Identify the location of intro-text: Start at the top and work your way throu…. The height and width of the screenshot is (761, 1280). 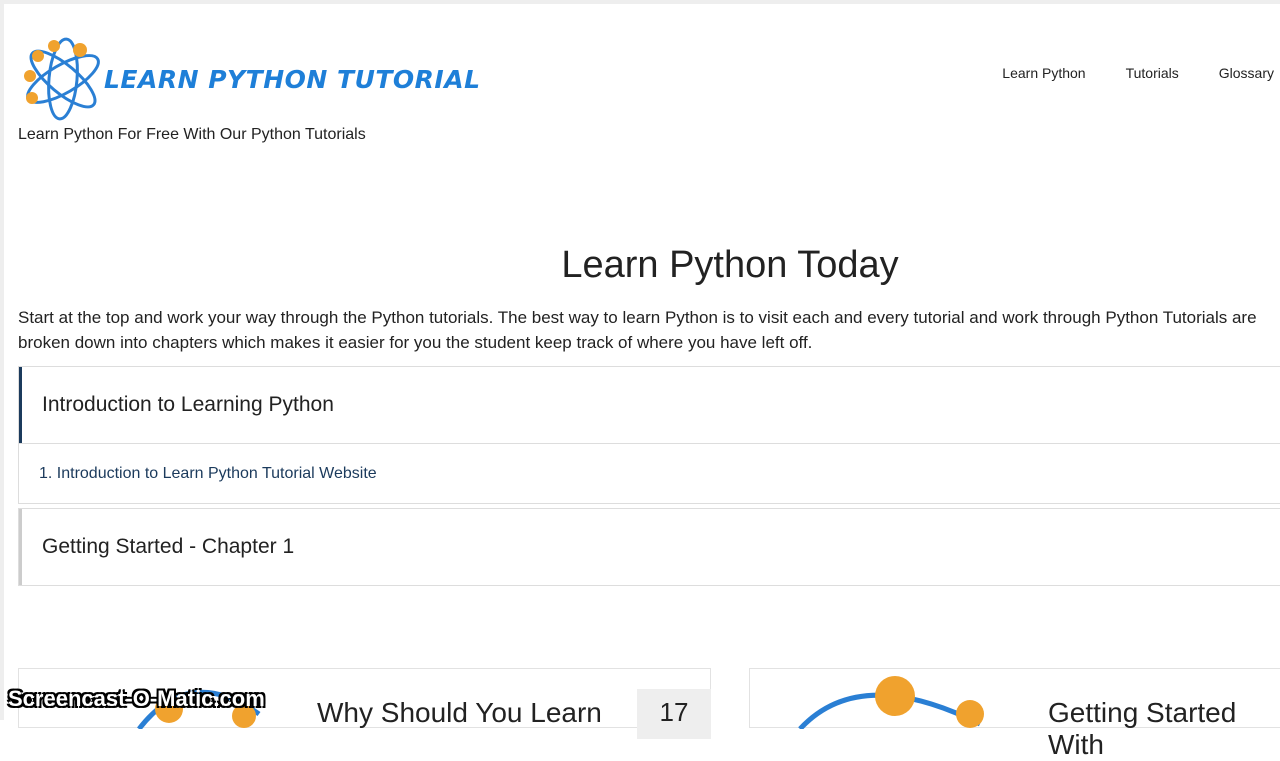
(646, 330).